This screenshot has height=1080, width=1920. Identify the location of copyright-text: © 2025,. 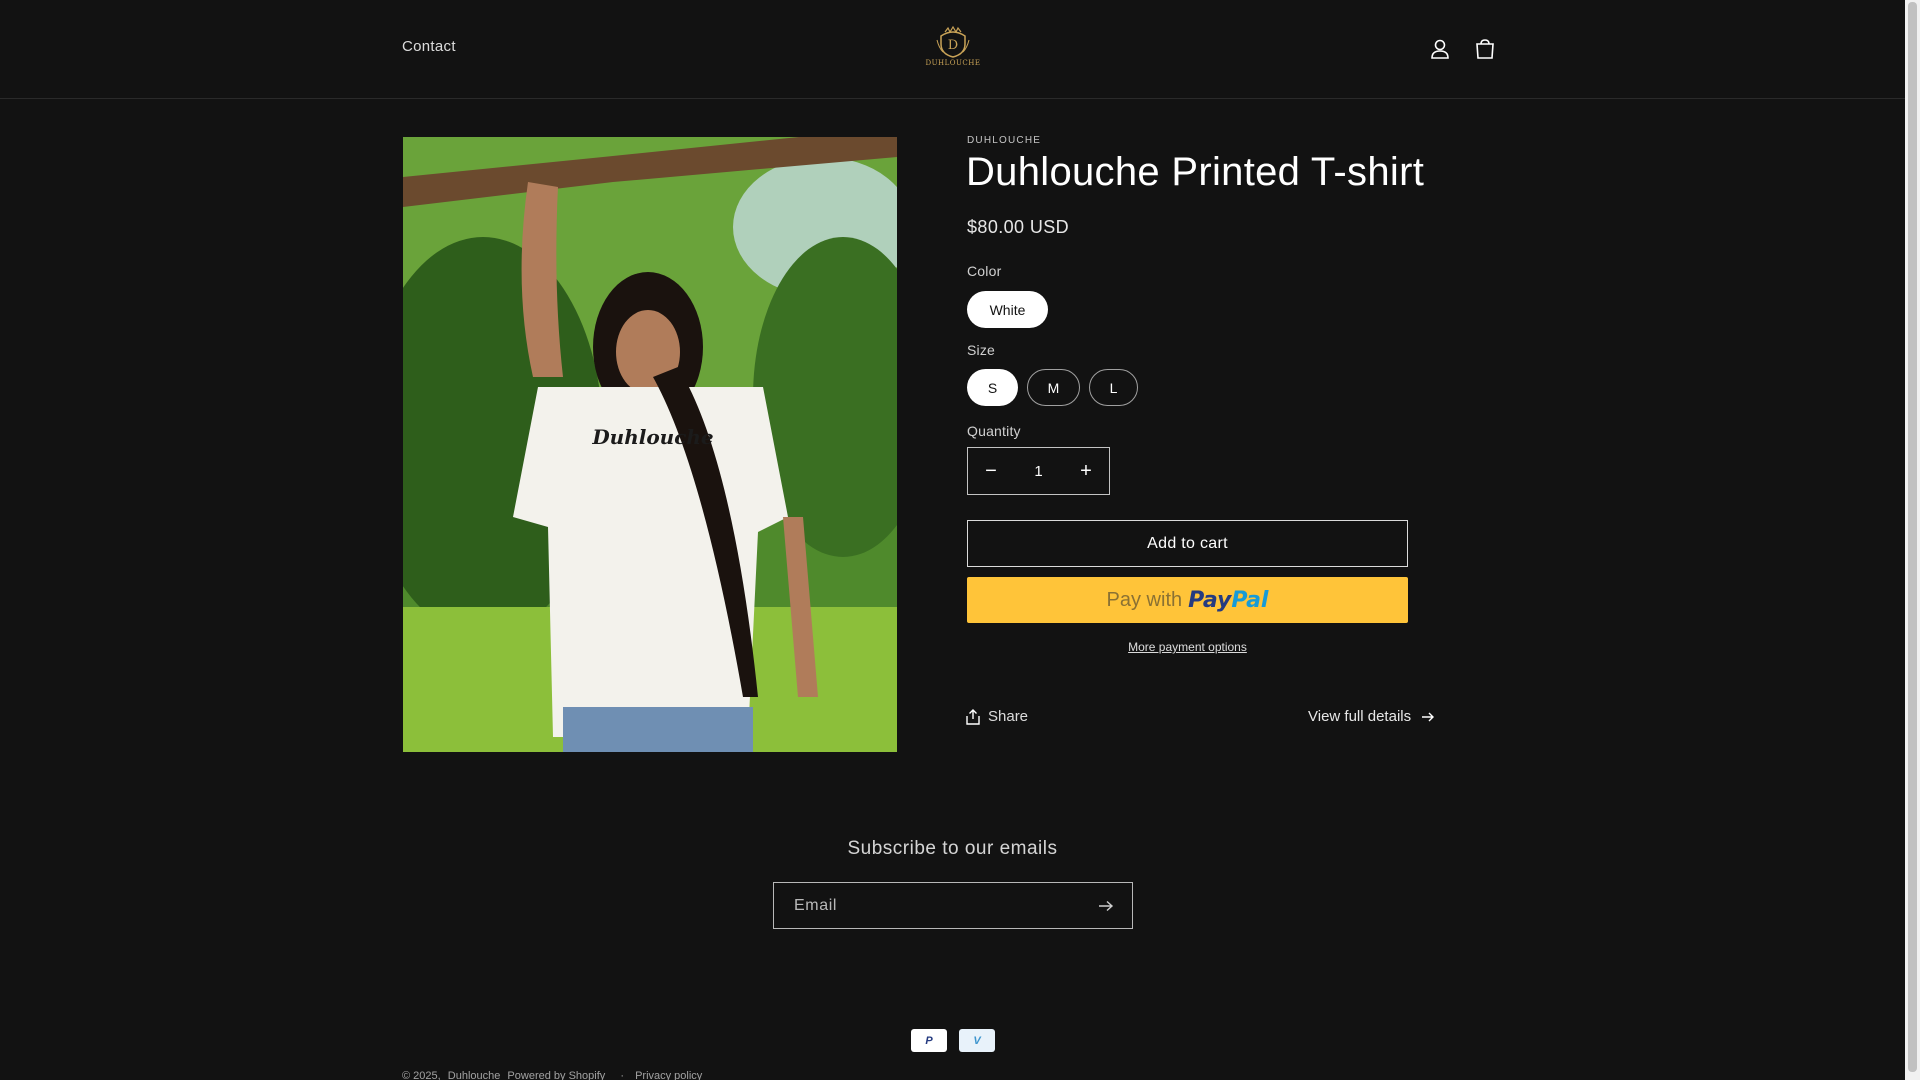
(421, 1075).